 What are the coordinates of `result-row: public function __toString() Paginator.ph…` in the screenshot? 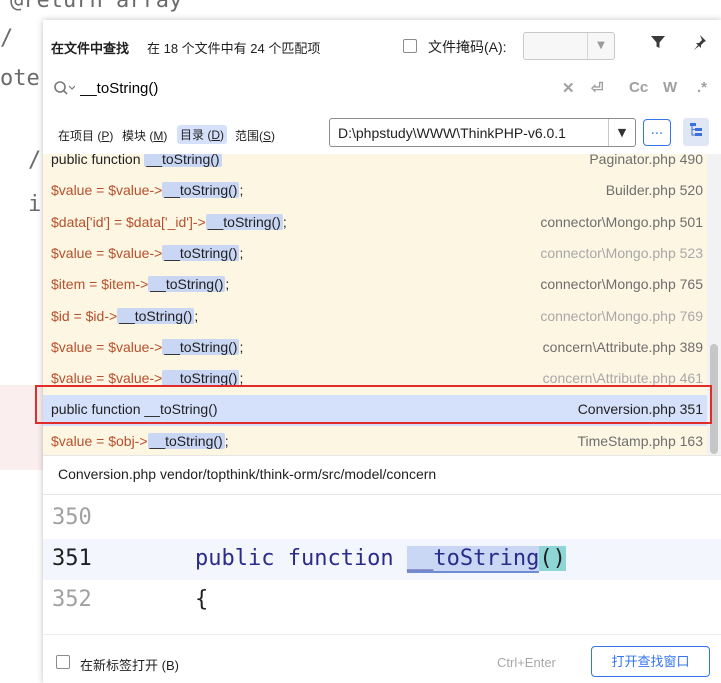 It's located at (375, 165).